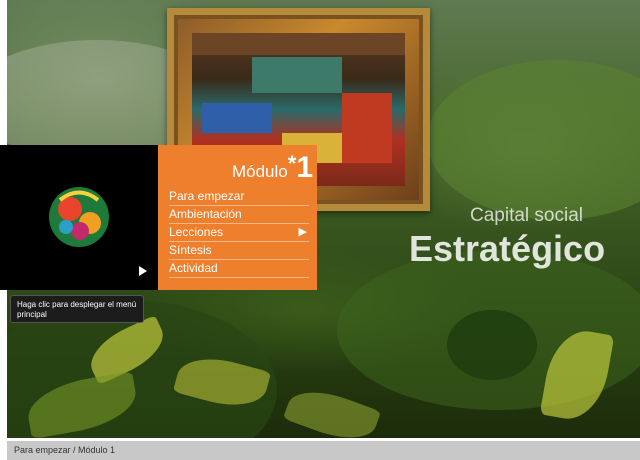 Image resolution: width=640 pixels, height=460 pixels. What do you see at coordinates (205, 214) in the screenshot?
I see `menu-item-label: Ambientación` at bounding box center [205, 214].